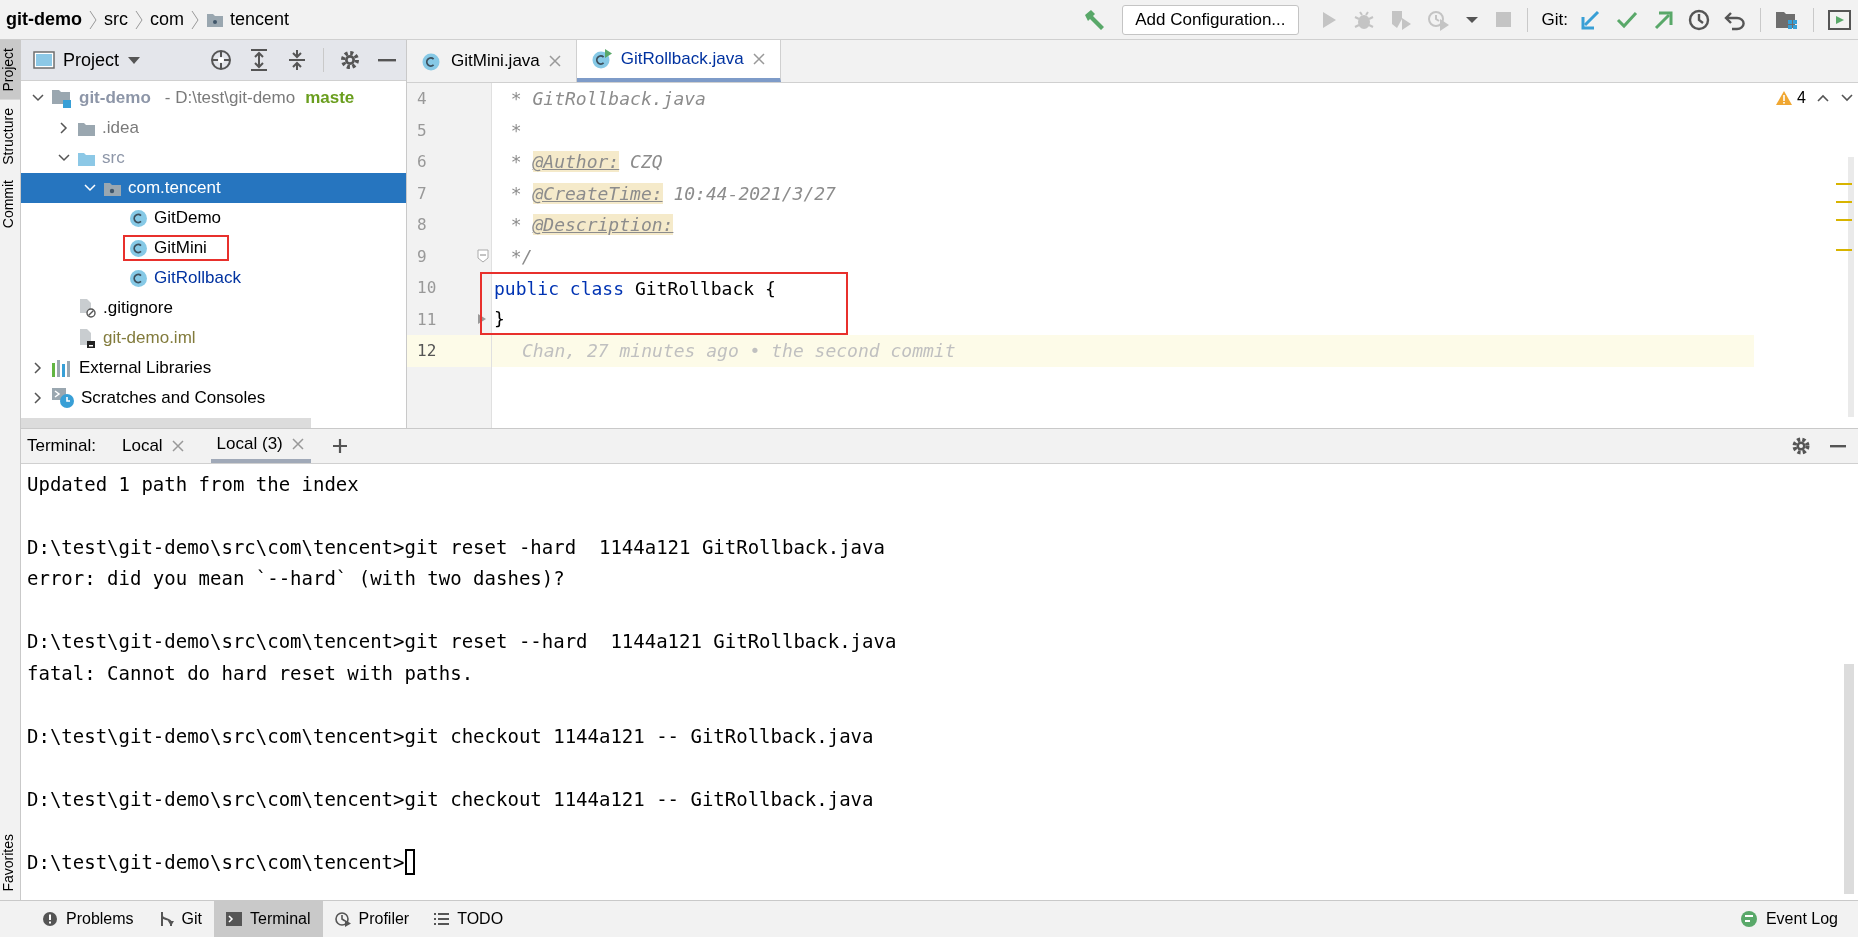 The image size is (1858, 937). Describe the element at coordinates (213, 368) in the screenshot. I see `tree-item: External Libraries` at that location.